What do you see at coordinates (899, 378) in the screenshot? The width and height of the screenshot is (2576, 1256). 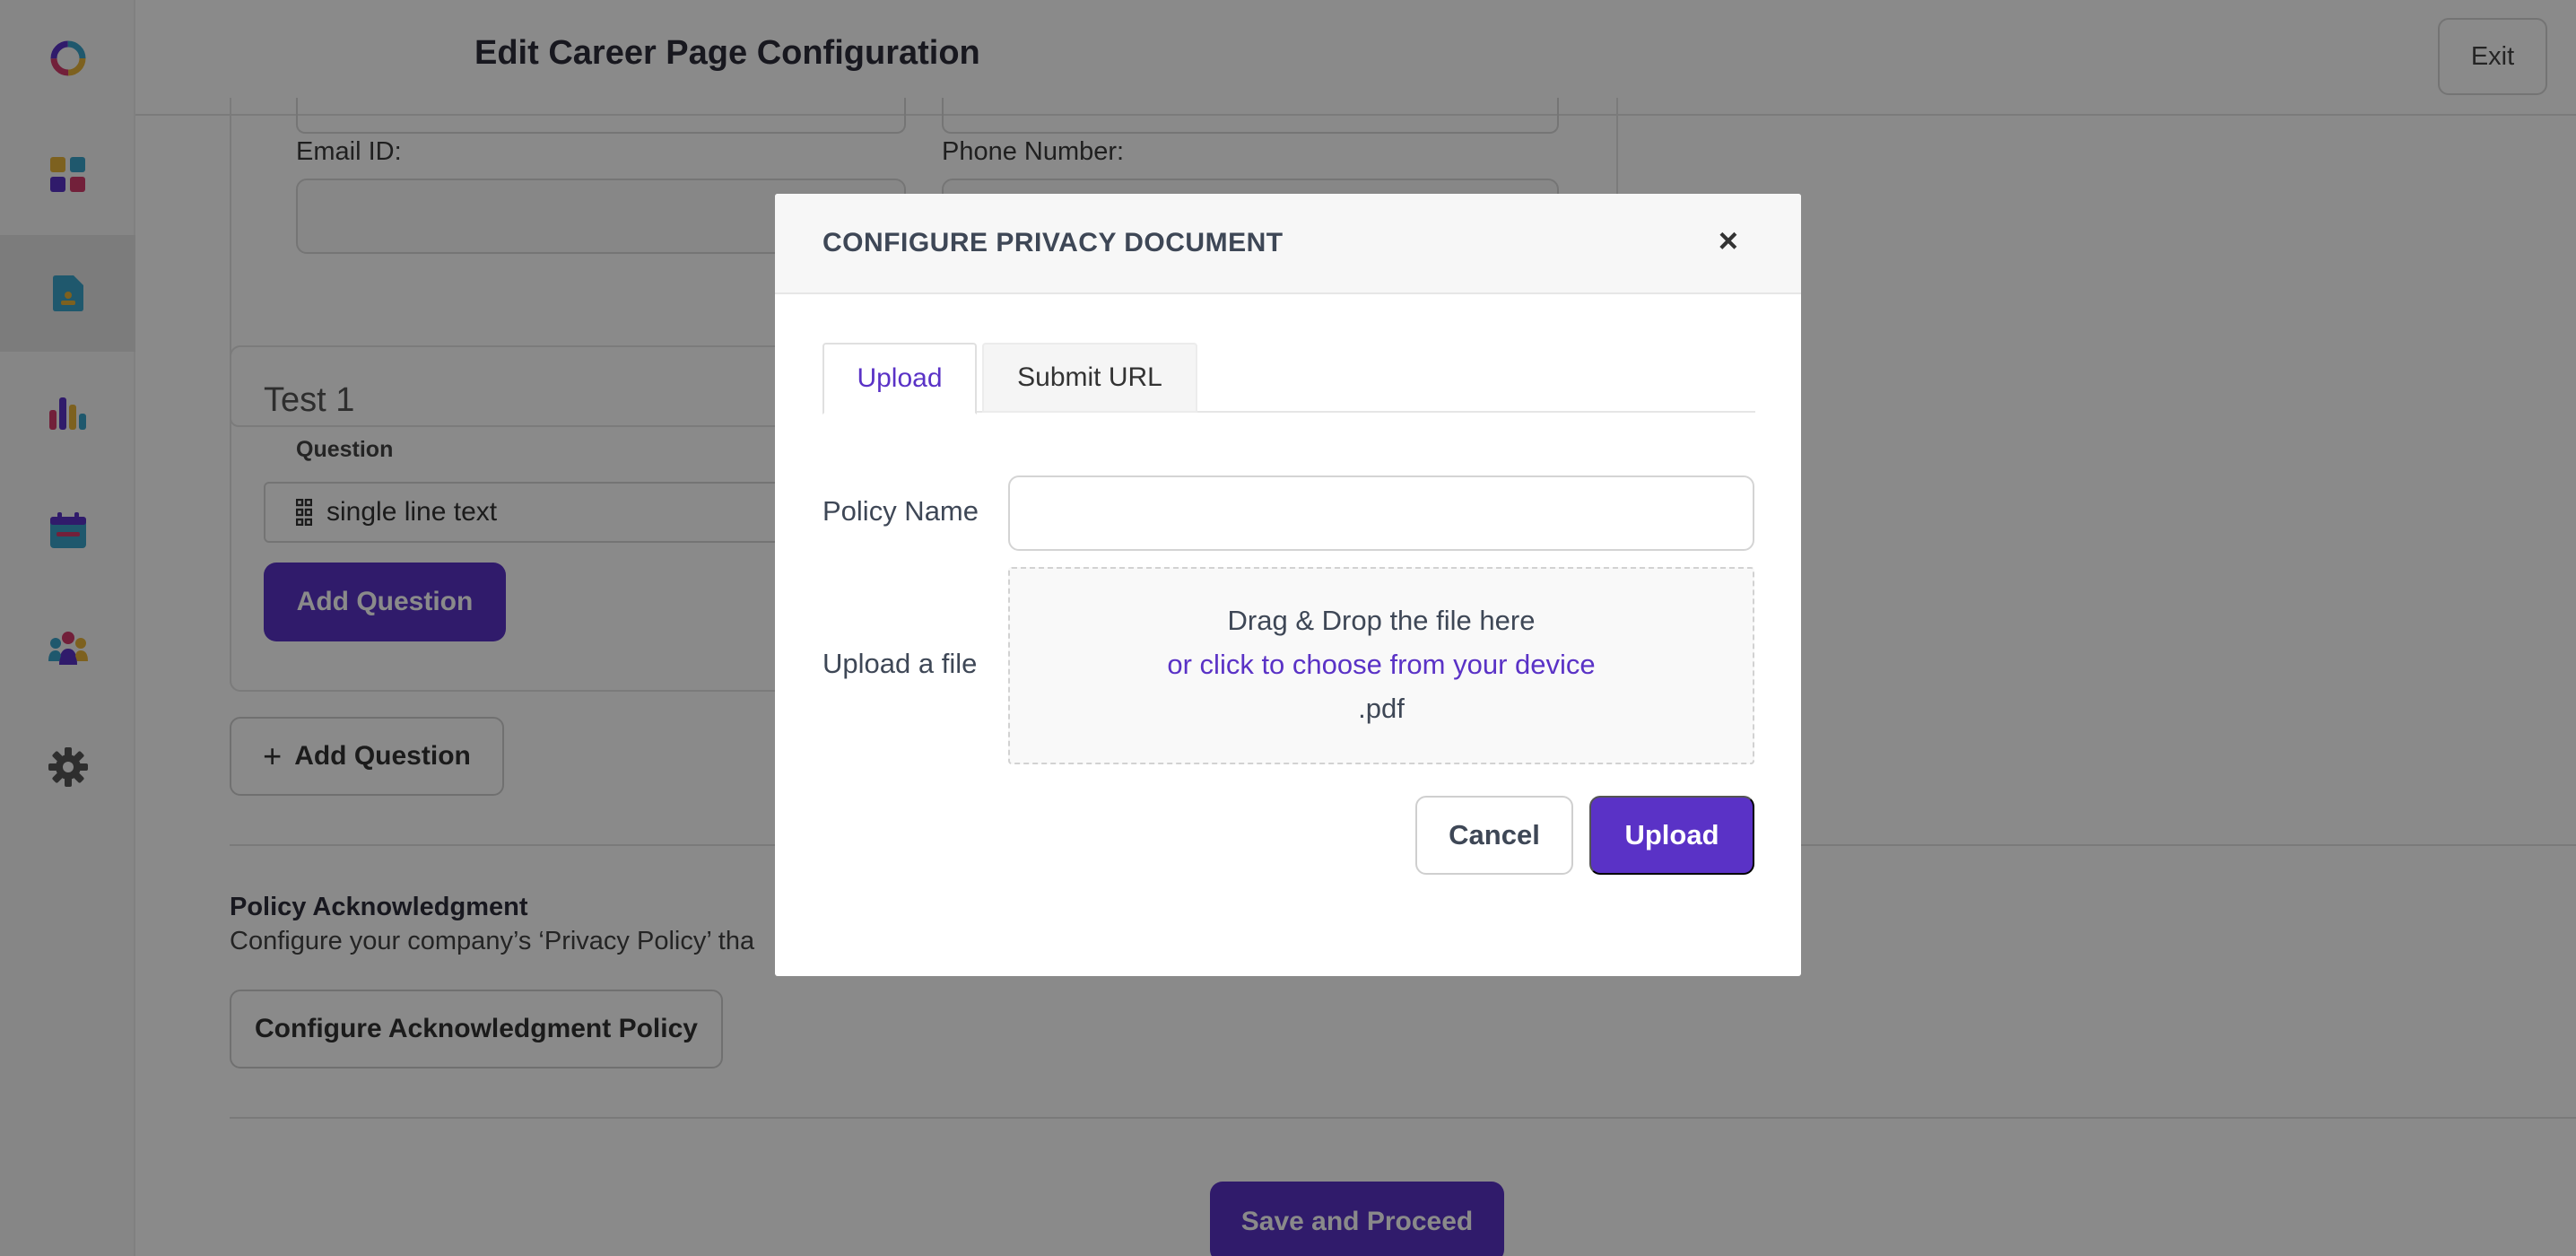 I see `tab-upload: Upload` at bounding box center [899, 378].